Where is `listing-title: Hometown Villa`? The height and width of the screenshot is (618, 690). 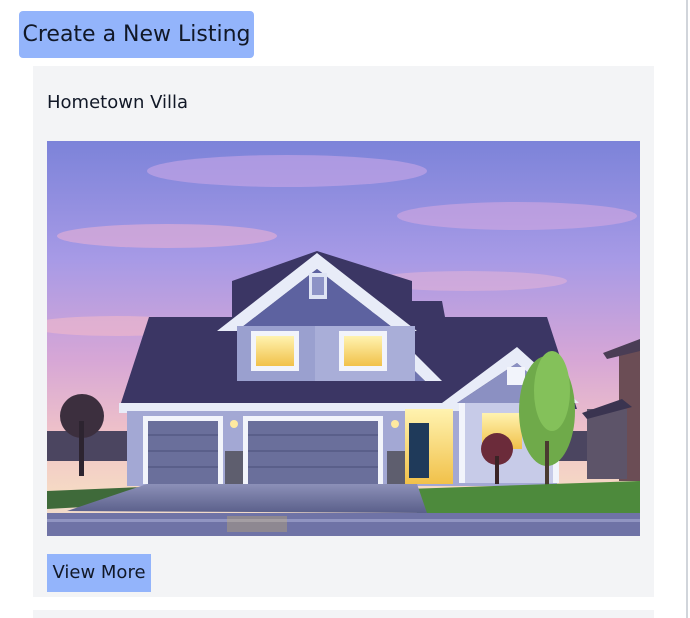 listing-title: Hometown Villa is located at coordinates (118, 102).